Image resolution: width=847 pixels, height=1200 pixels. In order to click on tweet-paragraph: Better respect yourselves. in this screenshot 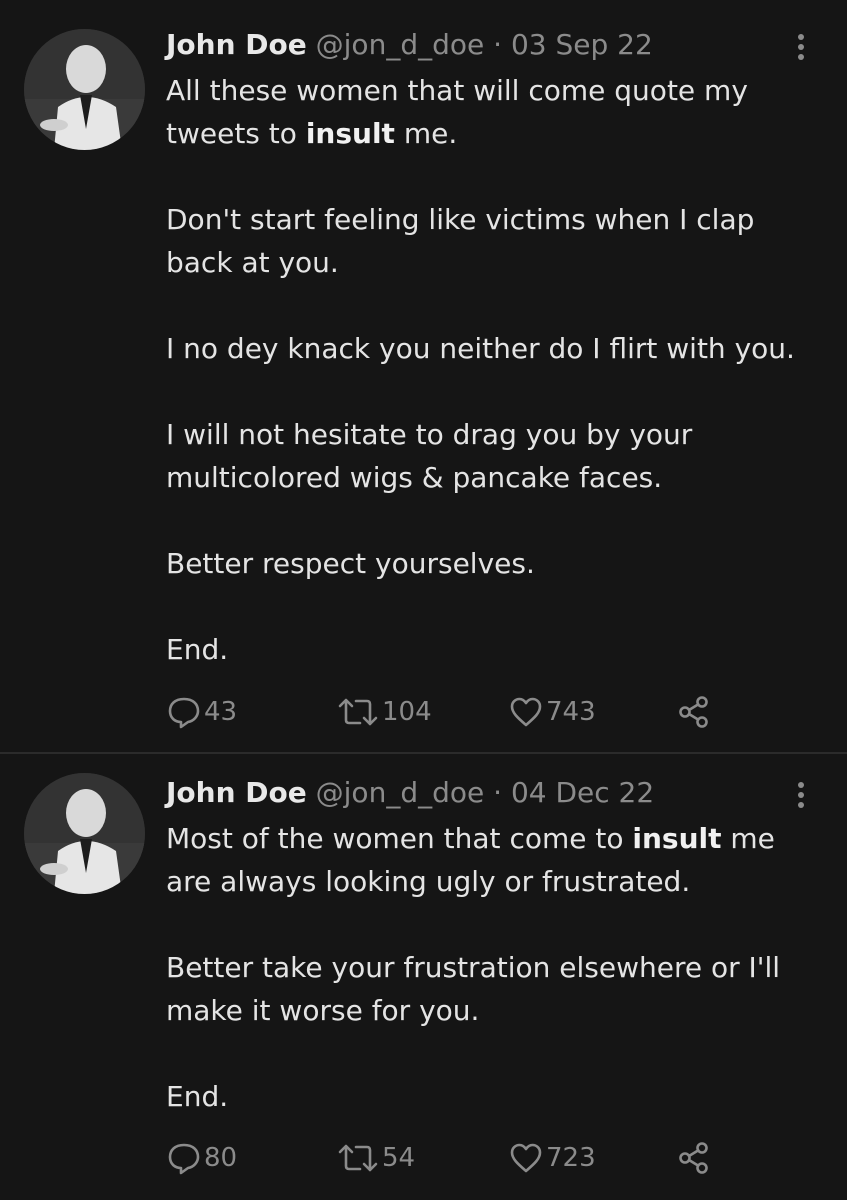, I will do `click(350, 563)`.